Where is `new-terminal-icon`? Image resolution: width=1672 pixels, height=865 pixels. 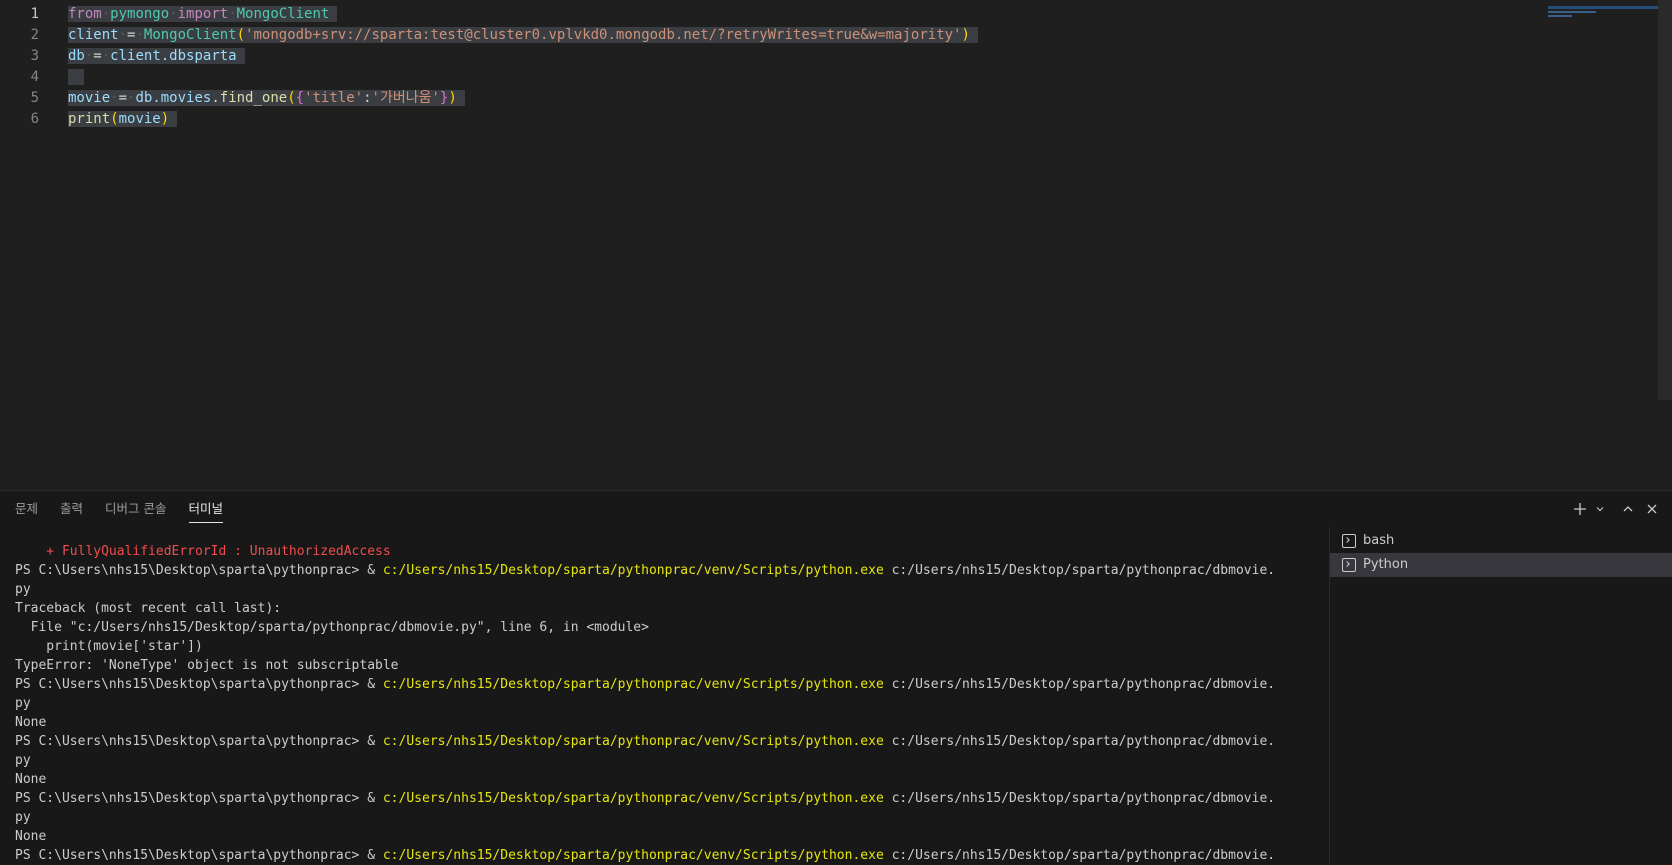
new-terminal-icon is located at coordinates (1580, 509).